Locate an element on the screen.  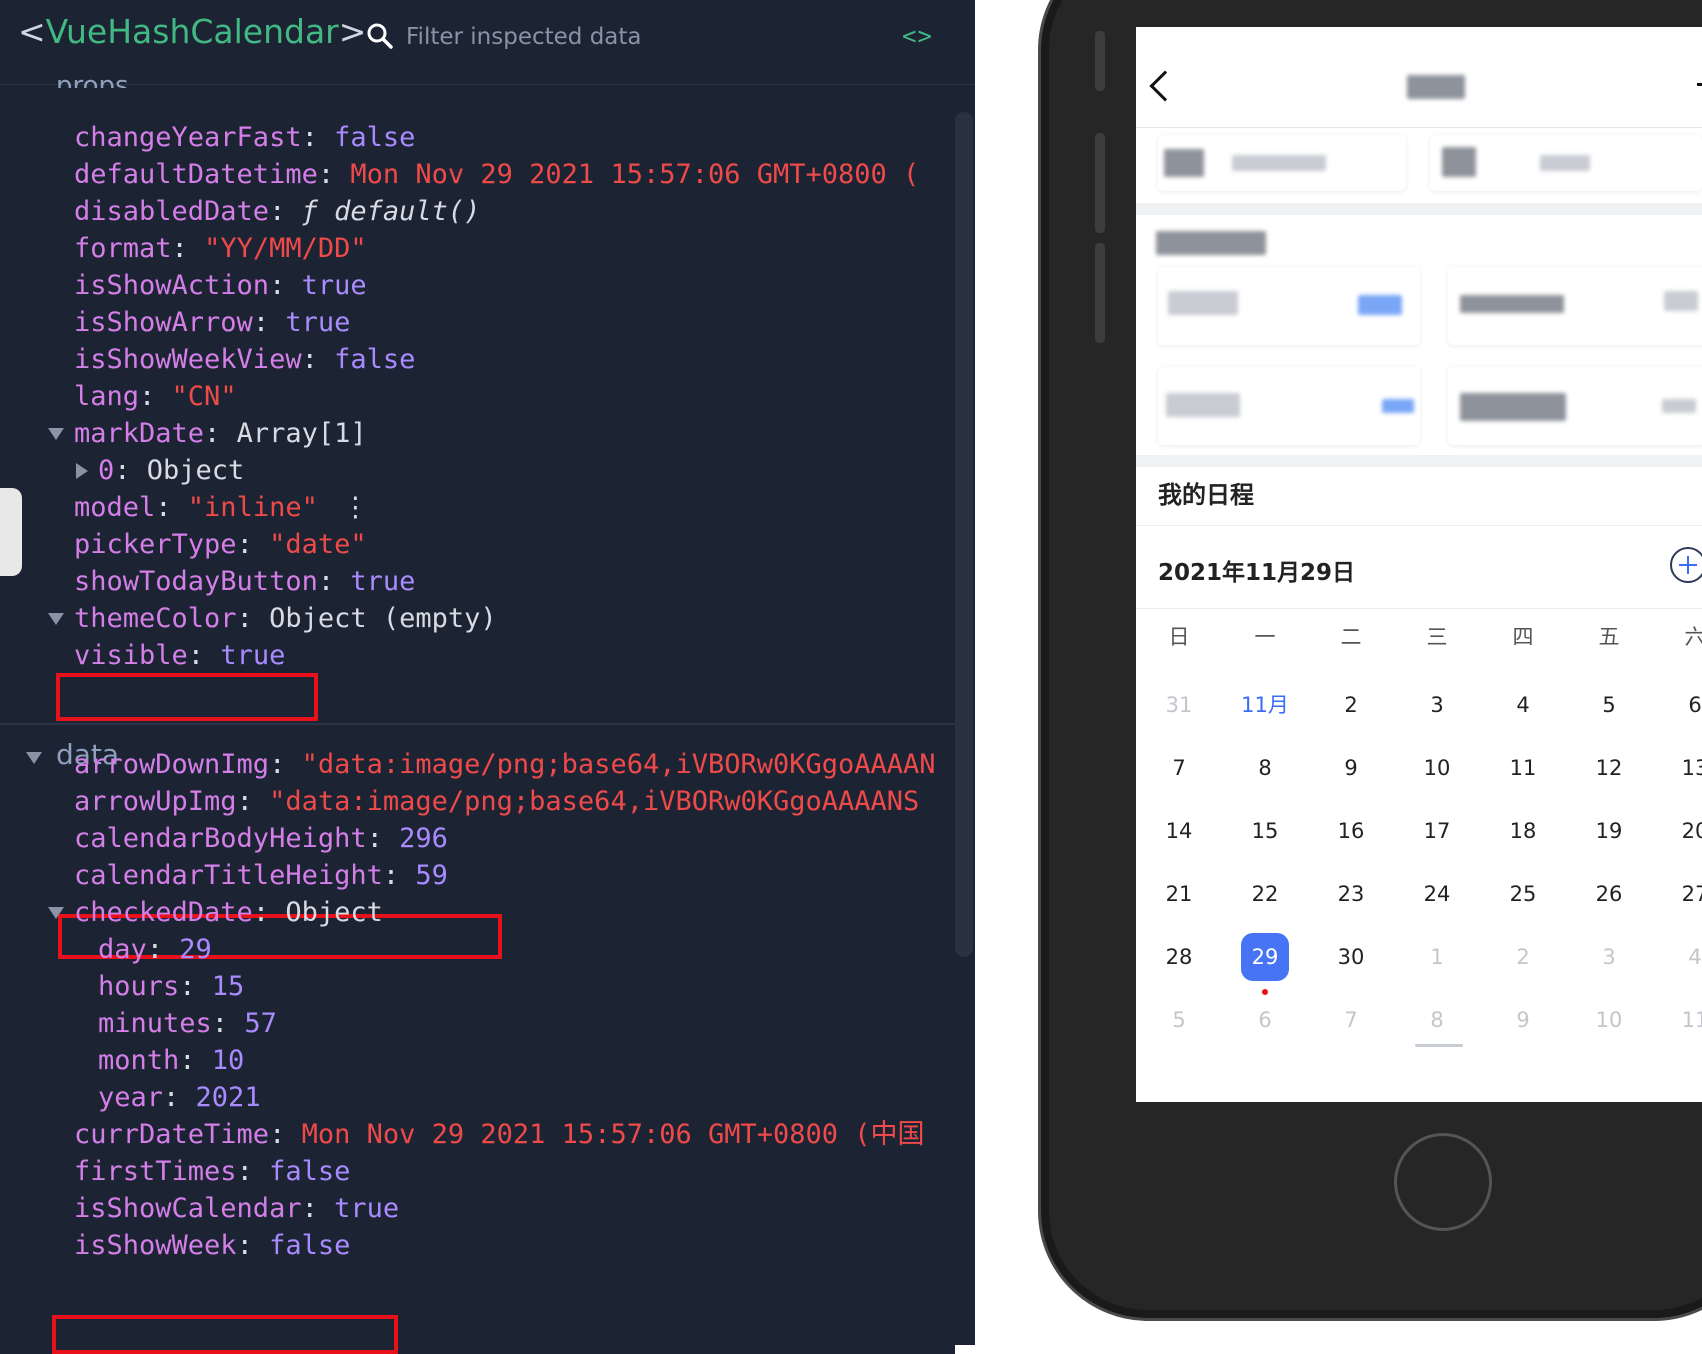
more-icon: ⋮ is located at coordinates (355, 507).